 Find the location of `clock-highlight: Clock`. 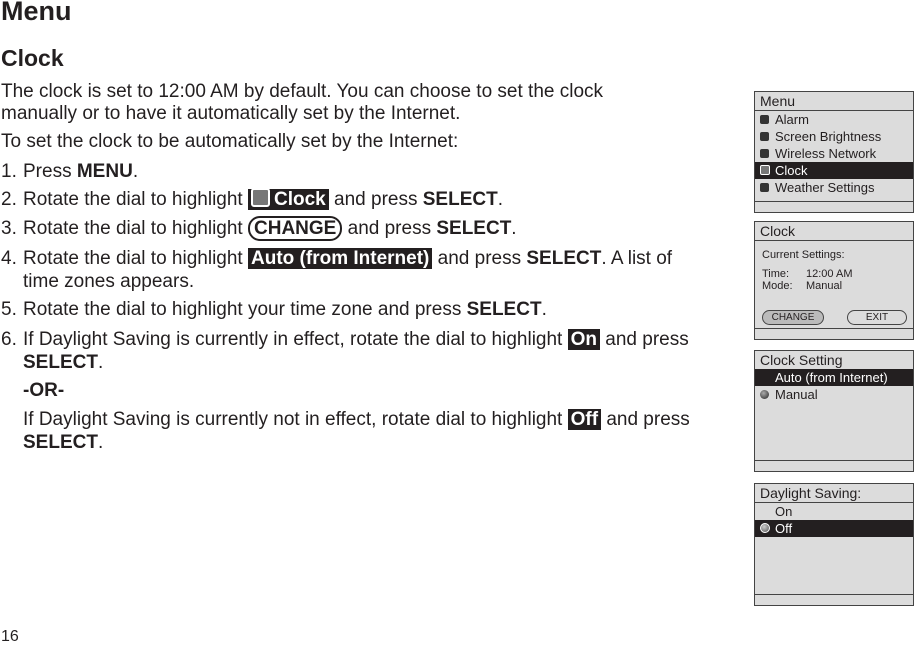

clock-highlight: Clock is located at coordinates (288, 199).